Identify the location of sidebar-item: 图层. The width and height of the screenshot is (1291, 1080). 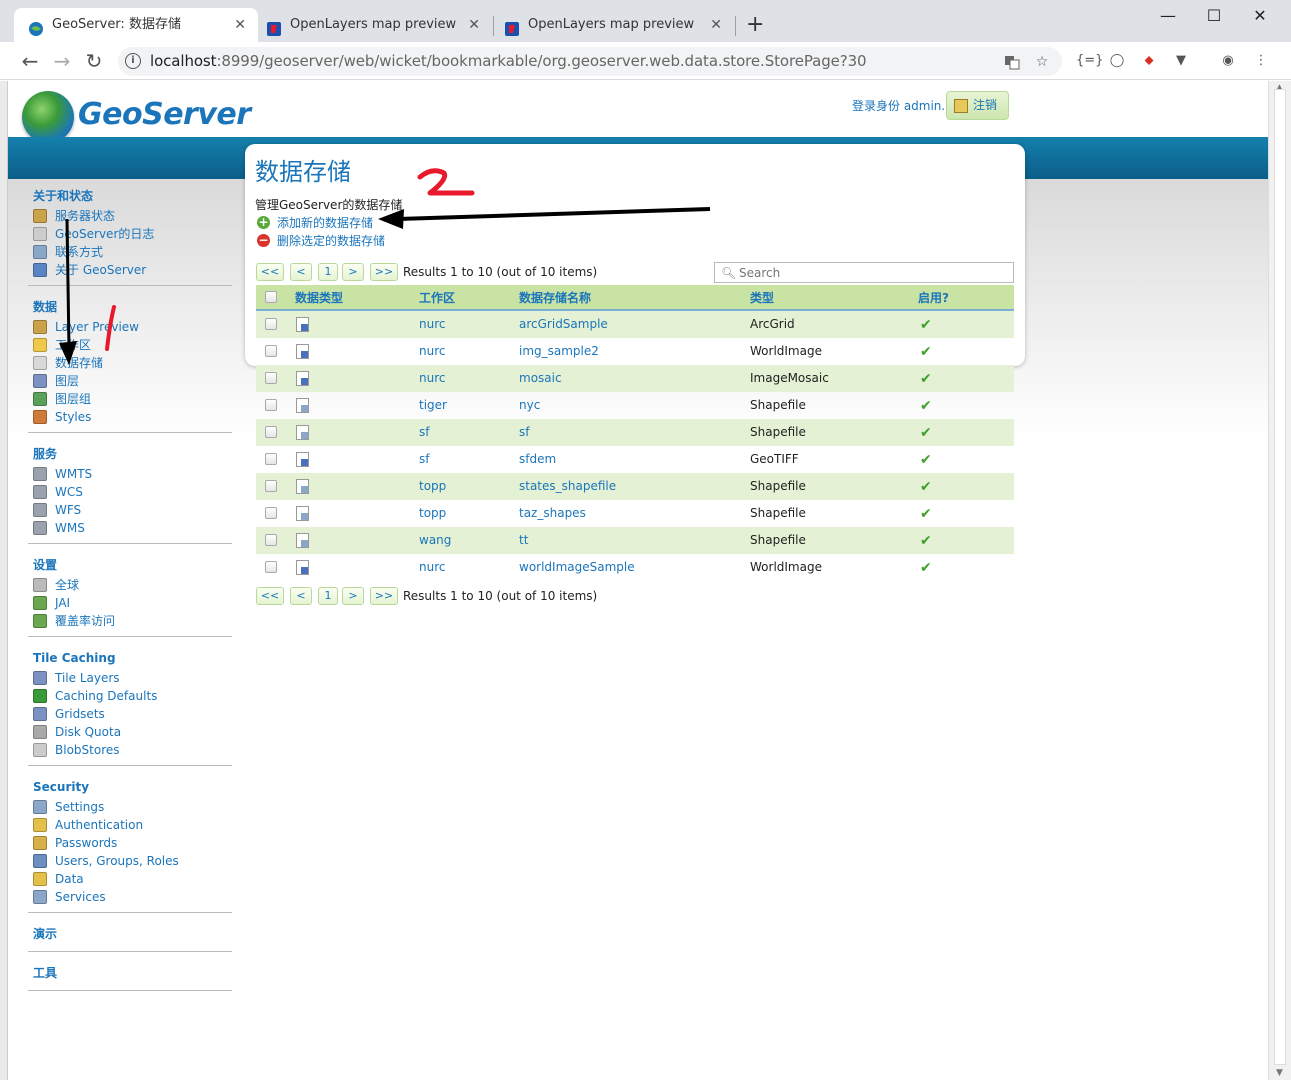
(130, 381).